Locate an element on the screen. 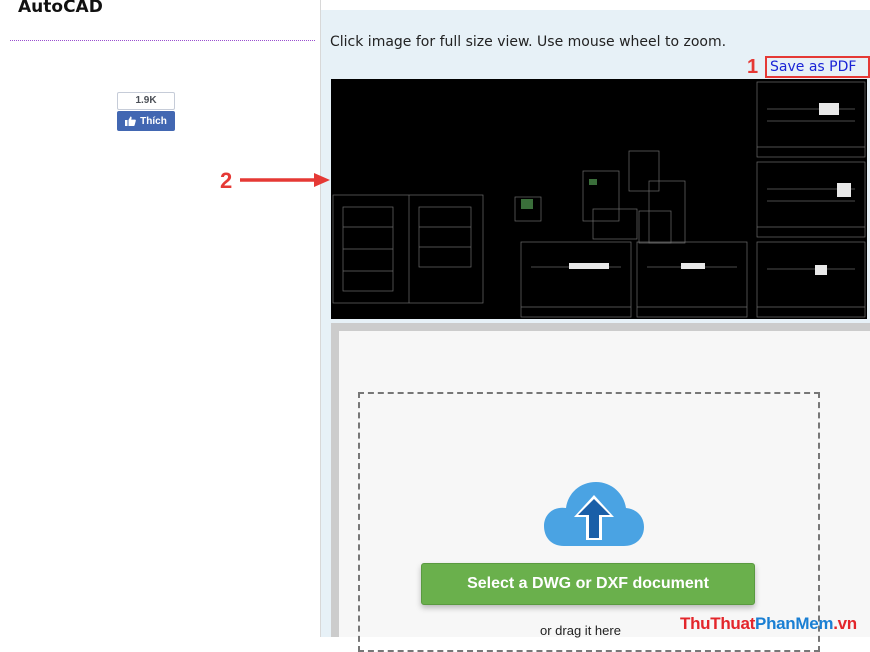  app-title: AutoCAD is located at coordinates (60, 8).